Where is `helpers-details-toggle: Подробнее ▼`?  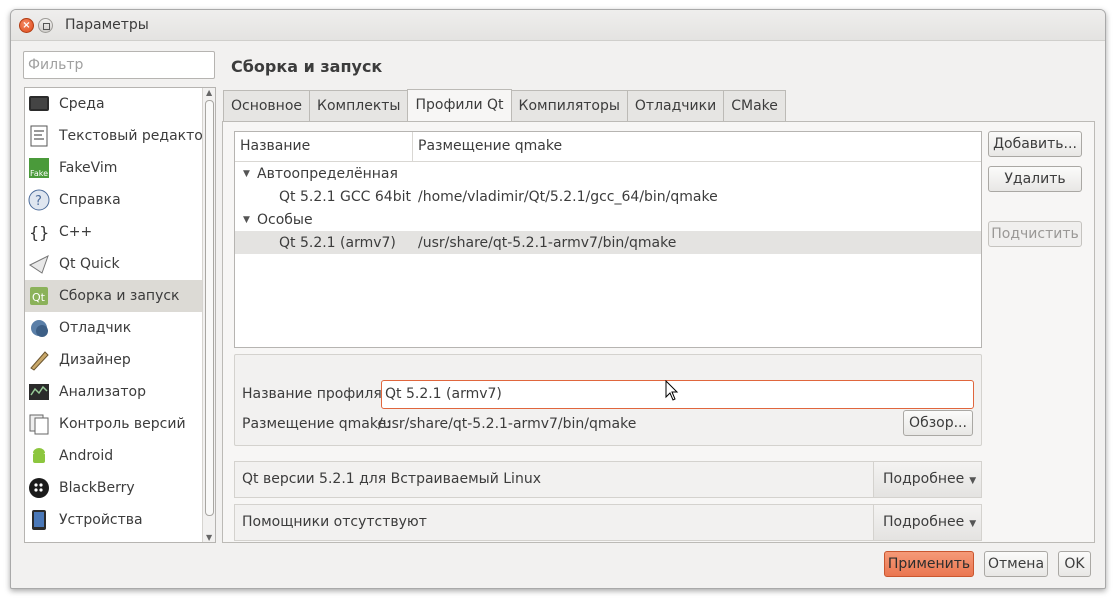
helpers-details-toggle: Подробнее ▼ is located at coordinates (927, 522).